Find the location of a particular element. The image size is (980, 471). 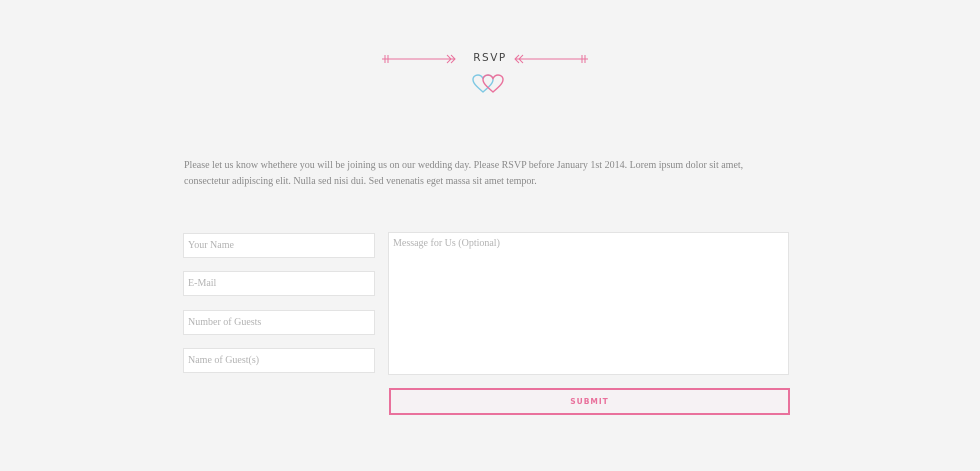

arrow-left-icon is located at coordinates (551, 59).